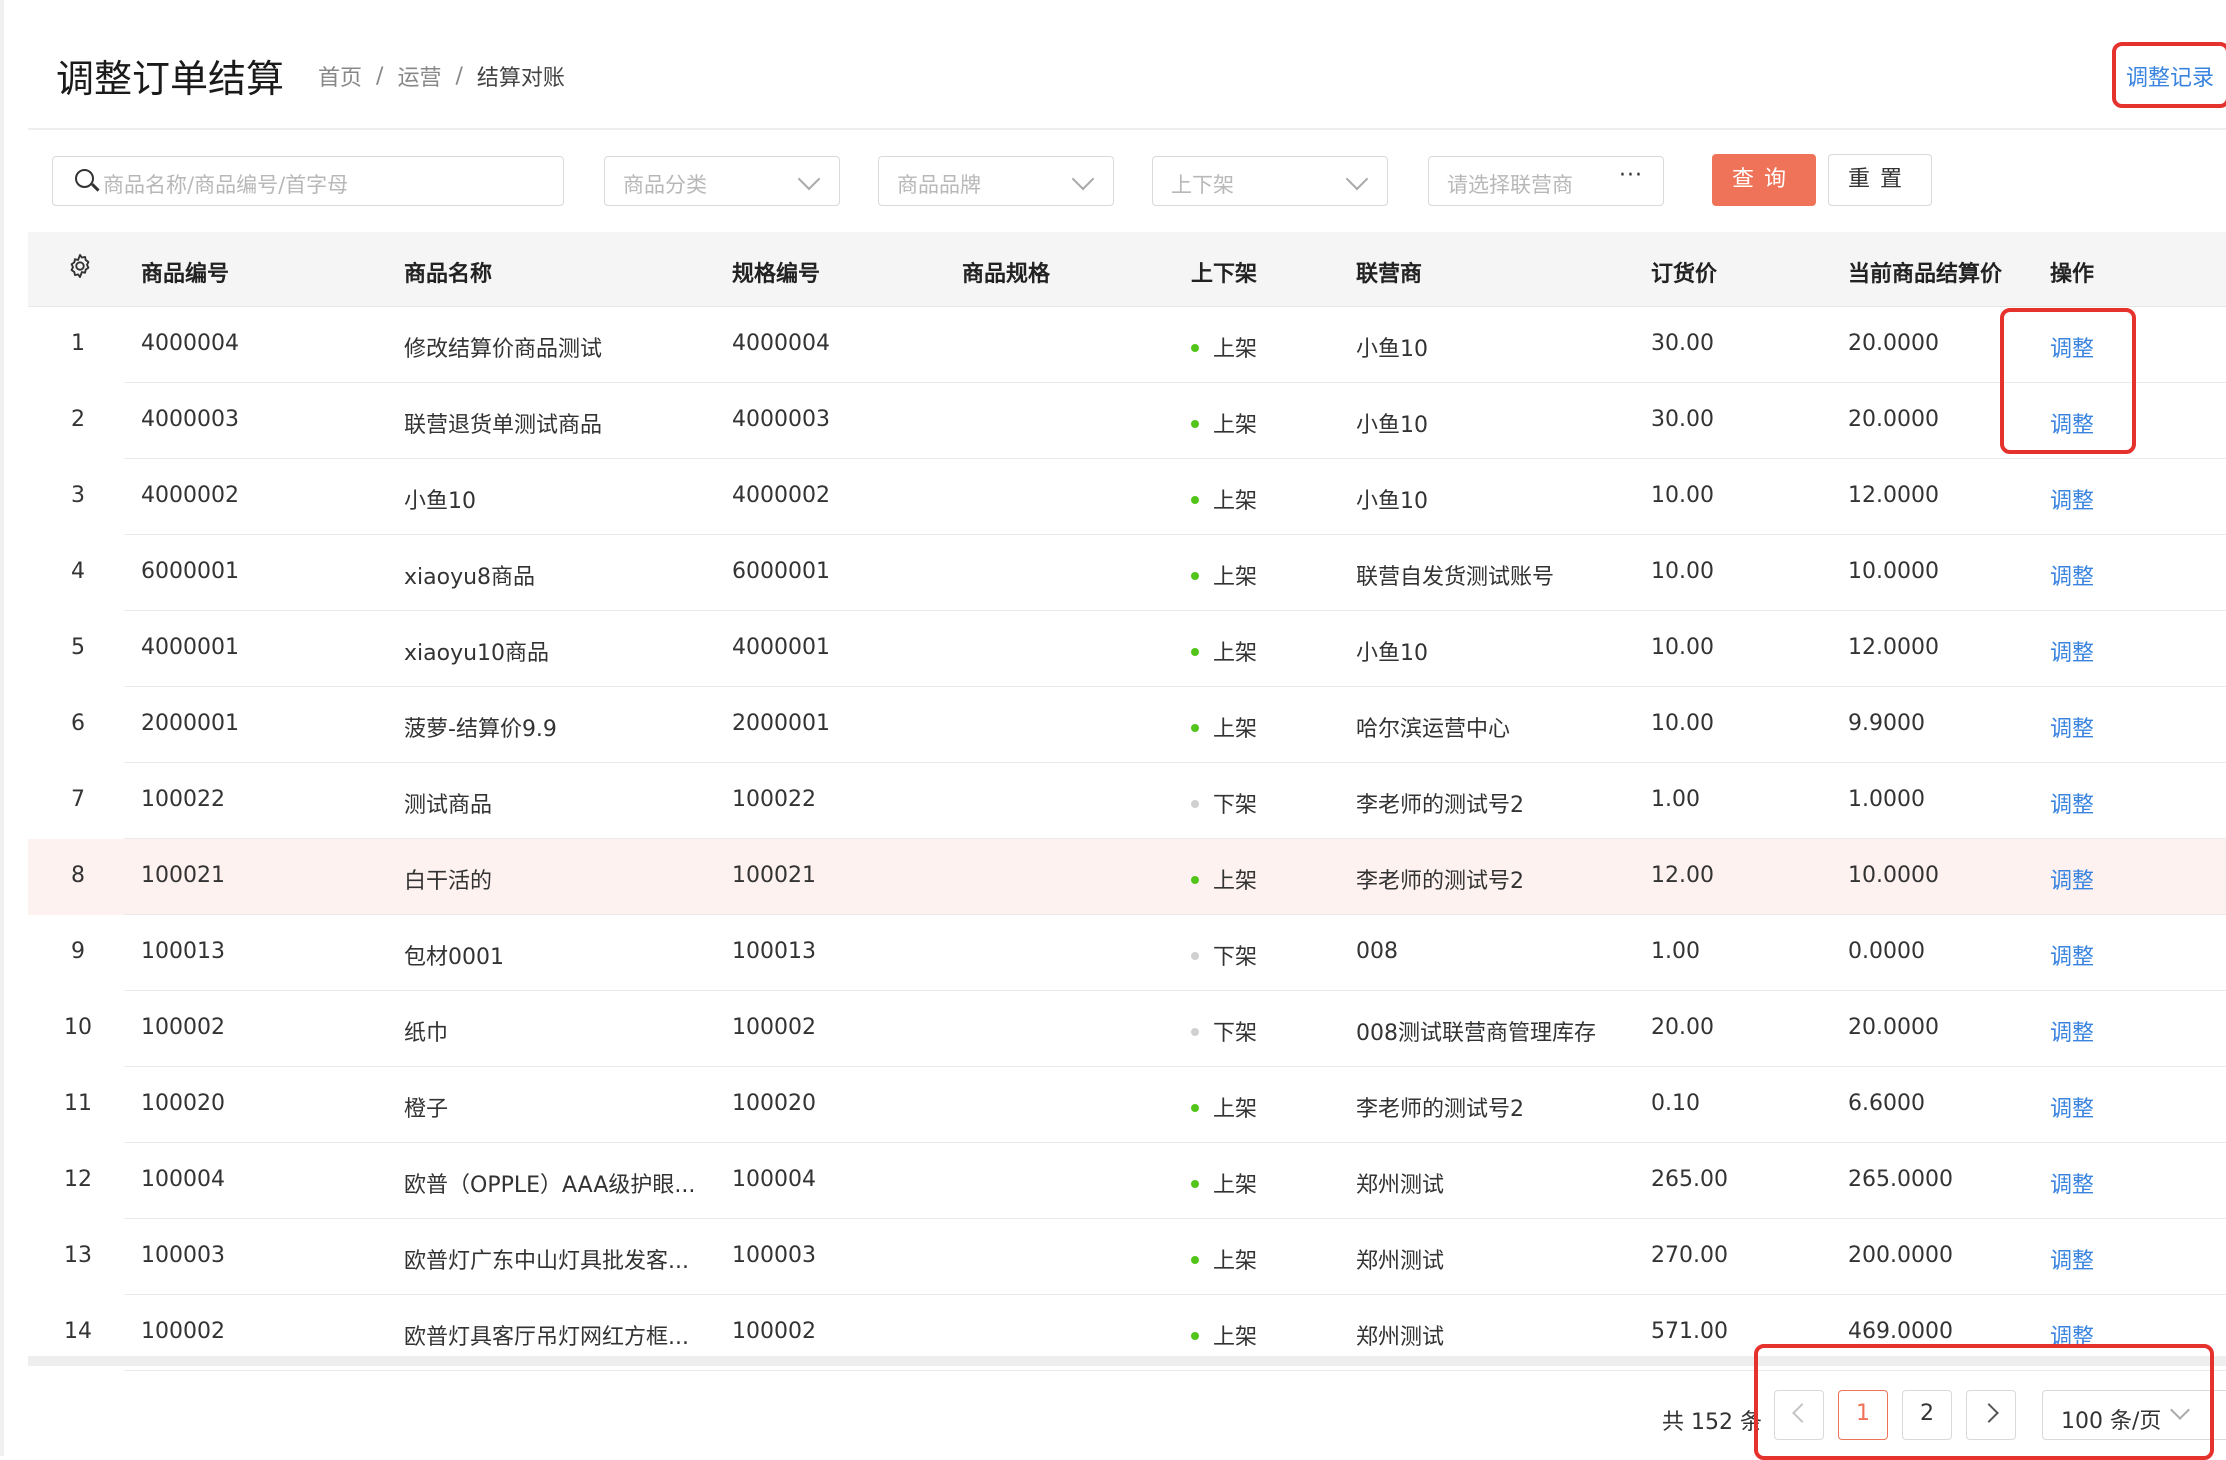 This screenshot has width=2226, height=1460. I want to click on cell-order-price: 12.00, so click(1682, 875).